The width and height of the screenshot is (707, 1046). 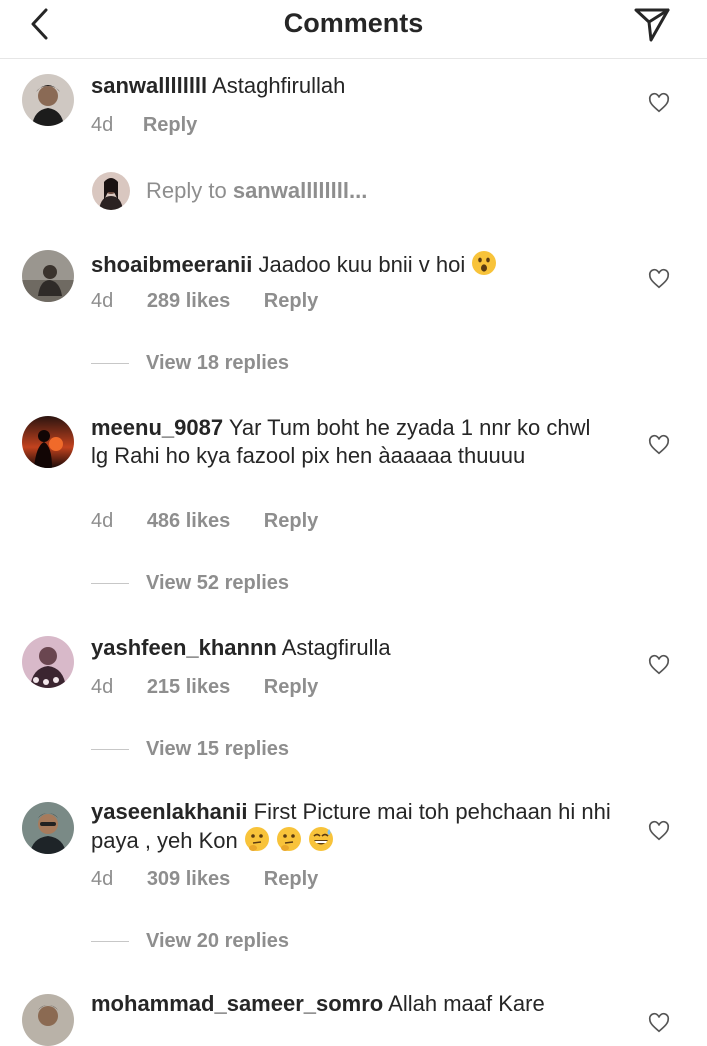 I want to click on comment-username: meenu_9087, so click(x=157, y=427).